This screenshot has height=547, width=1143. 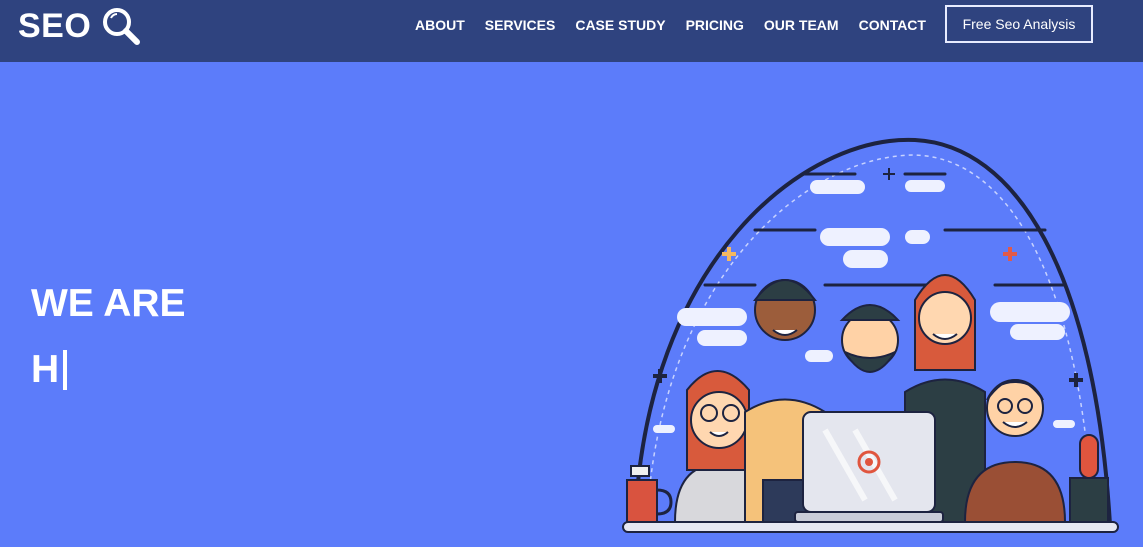 What do you see at coordinates (520, 25) in the screenshot?
I see `nav-services-link: SERVICES` at bounding box center [520, 25].